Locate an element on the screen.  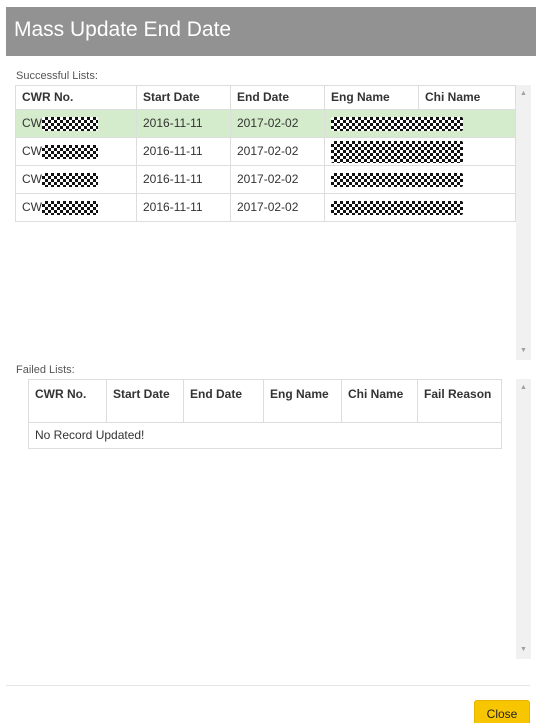
successful-scrollbar: ▲ ▼ is located at coordinates (523, 222).